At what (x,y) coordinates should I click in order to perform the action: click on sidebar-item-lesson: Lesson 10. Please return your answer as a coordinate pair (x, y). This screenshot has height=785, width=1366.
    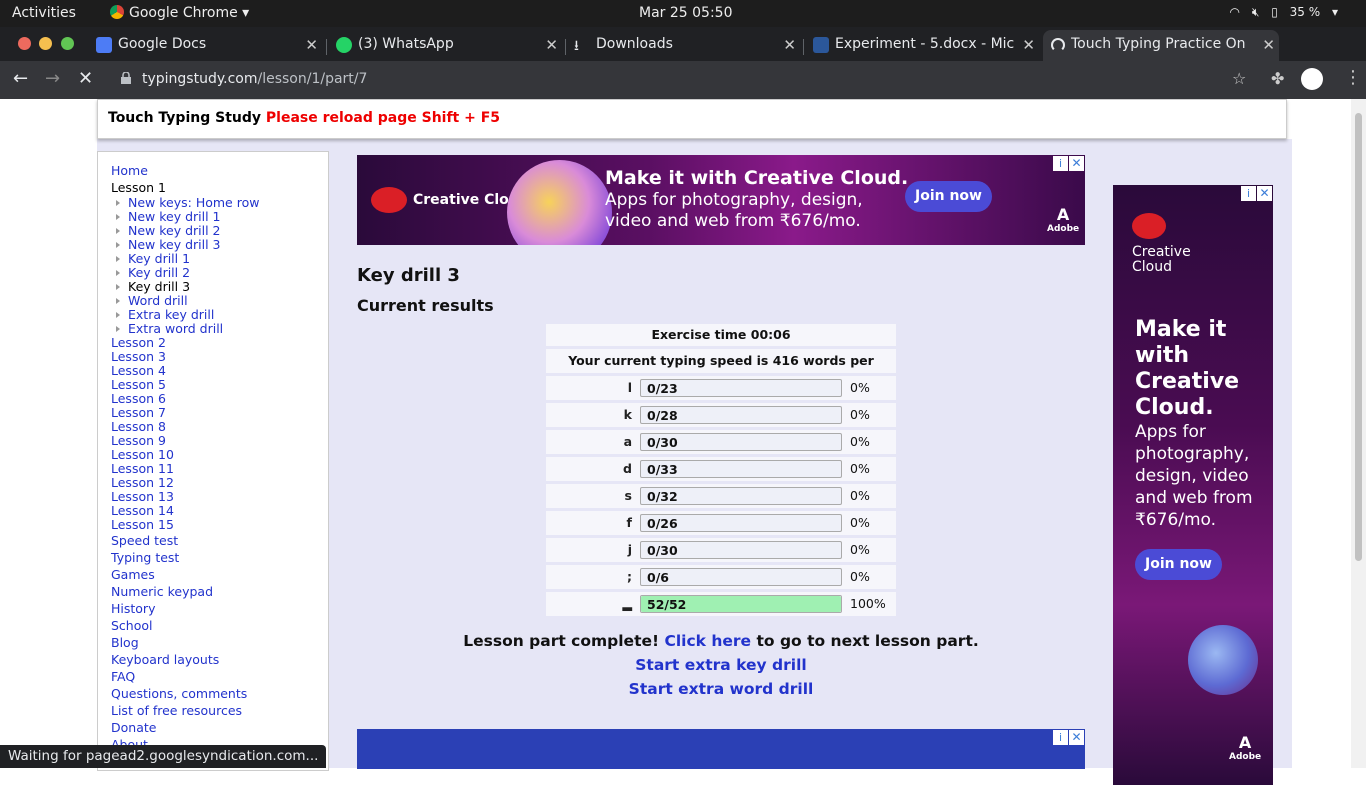
    Looking at the image, I should click on (219, 455).